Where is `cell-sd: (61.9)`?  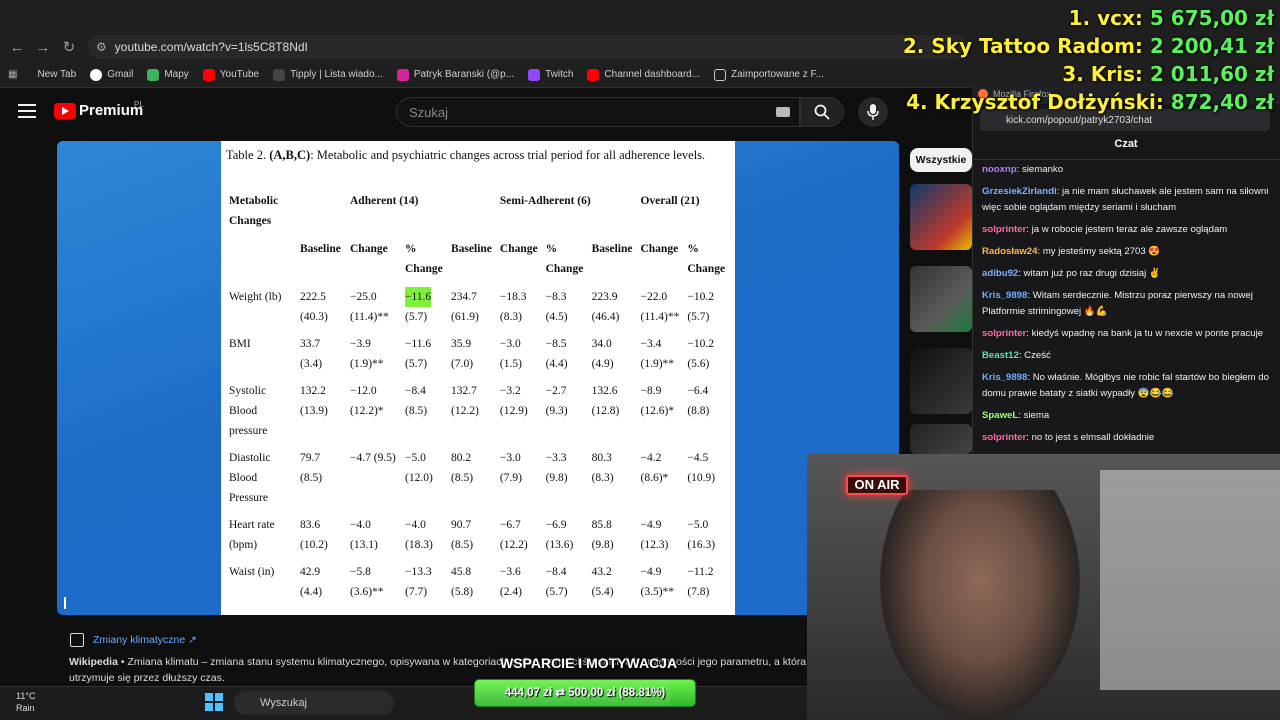 cell-sd: (61.9) is located at coordinates (465, 317).